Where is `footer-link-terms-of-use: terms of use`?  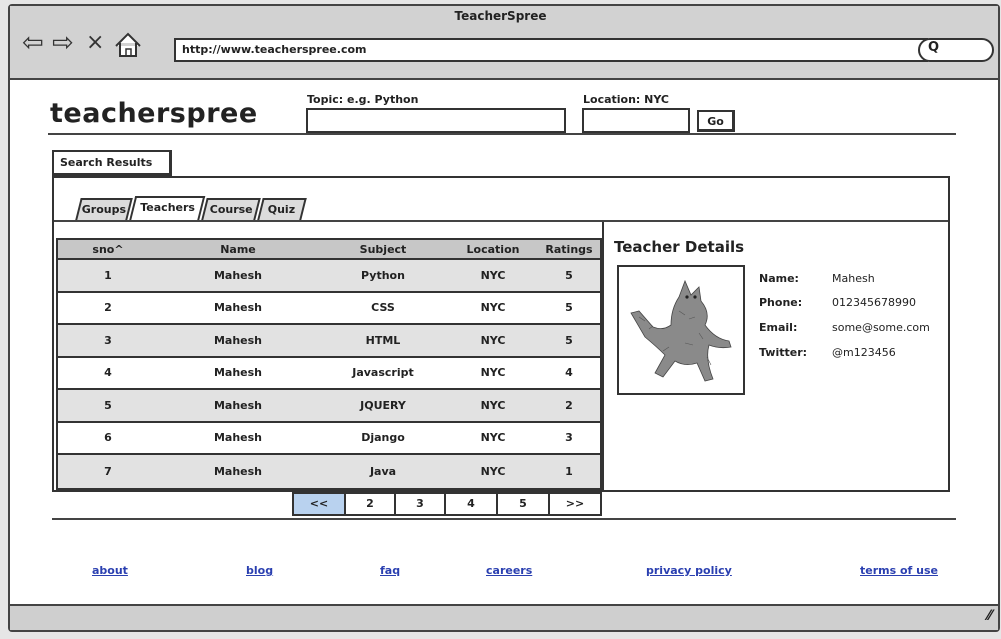
footer-link-terms-of-use: terms of use is located at coordinates (899, 570).